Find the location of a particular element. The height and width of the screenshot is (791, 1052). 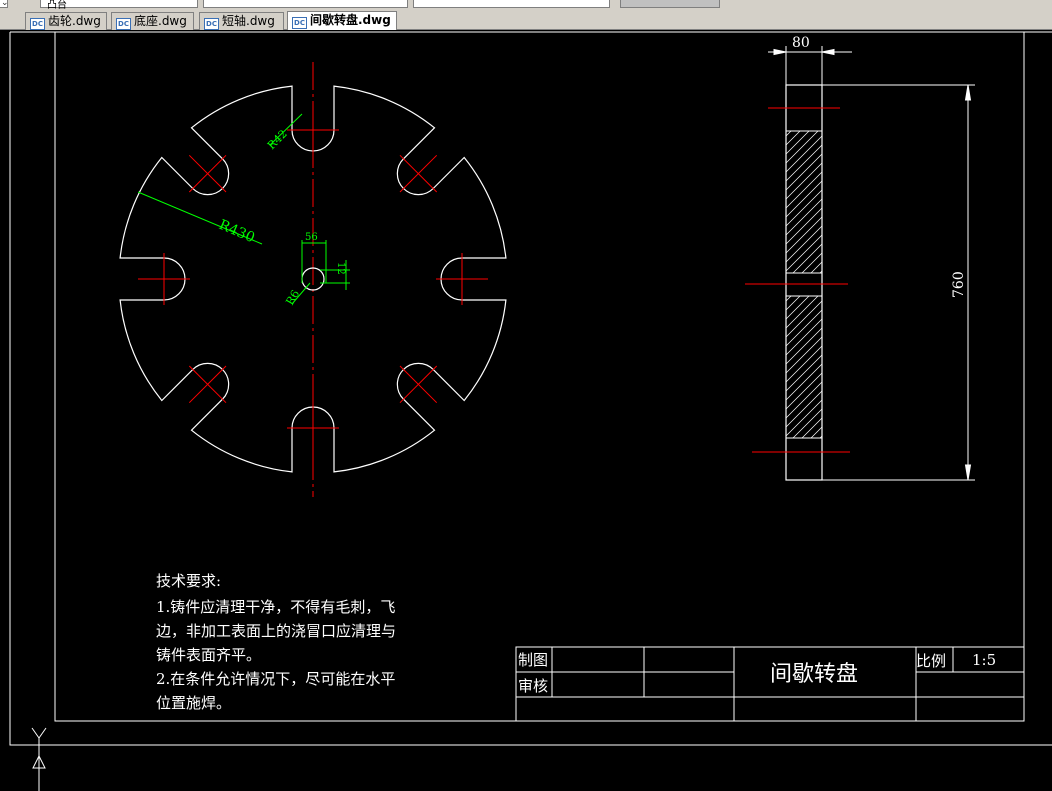

ucs-icon is located at coordinates (39, 759).